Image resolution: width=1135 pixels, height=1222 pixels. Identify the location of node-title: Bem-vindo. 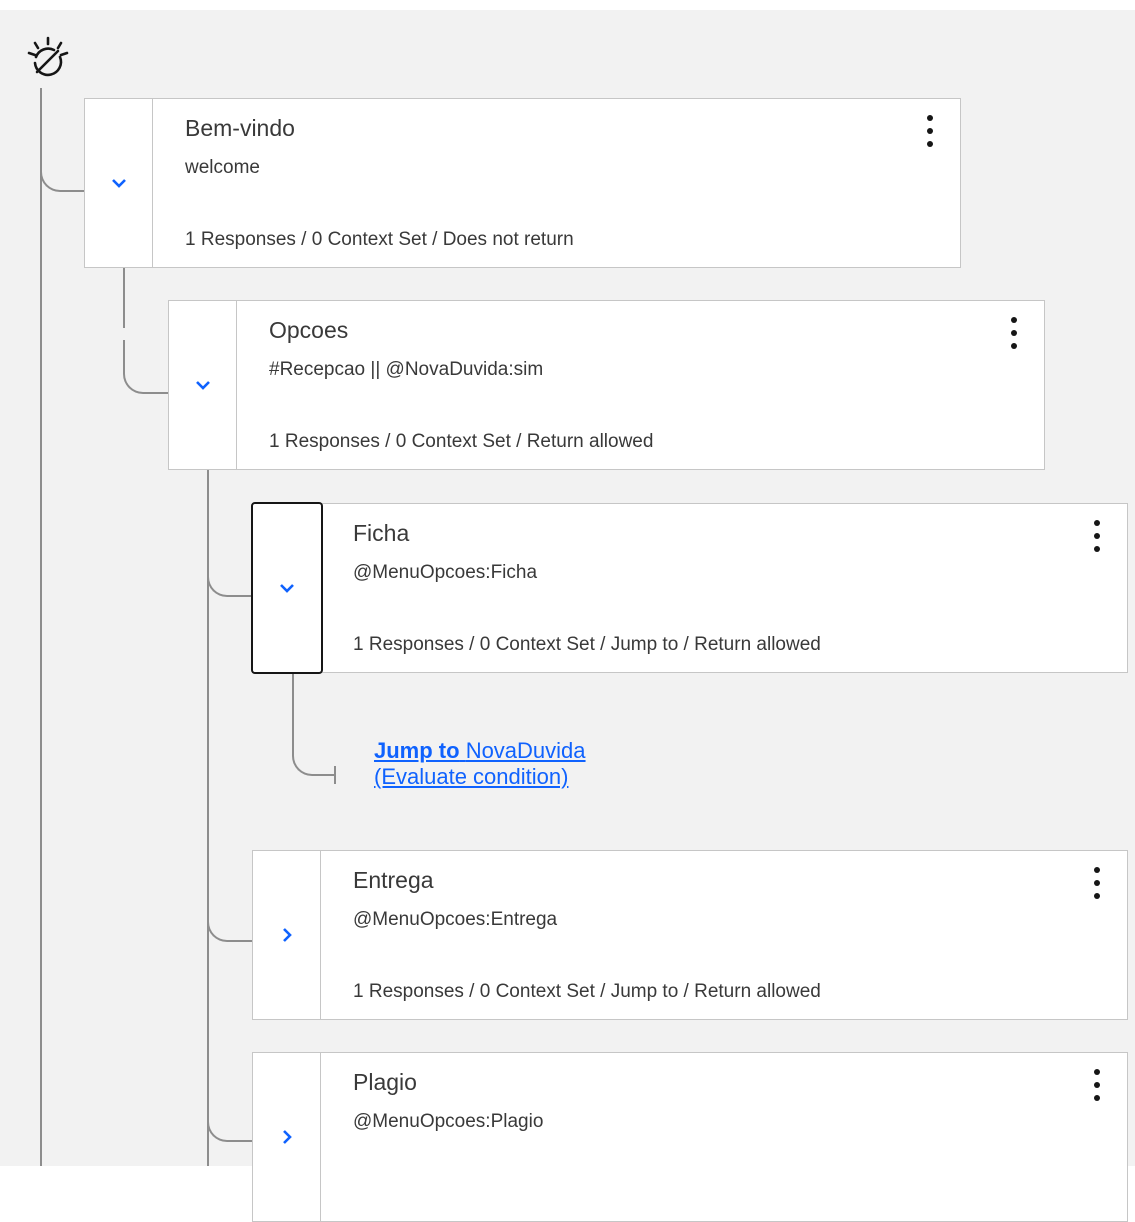
(240, 128).